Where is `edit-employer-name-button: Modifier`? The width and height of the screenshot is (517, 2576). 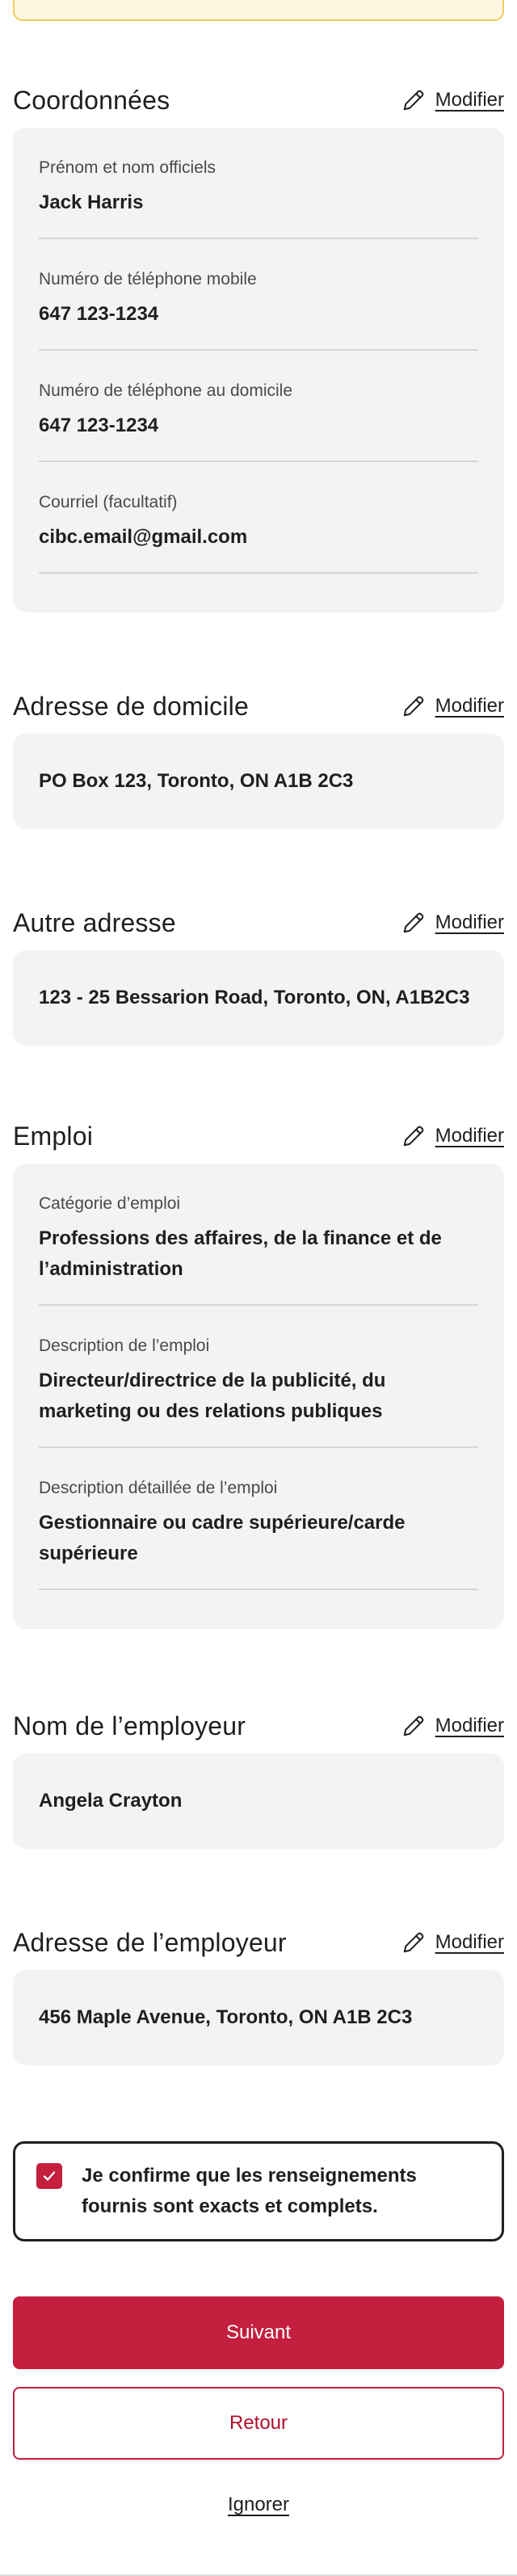
edit-employer-name-button: Modifier is located at coordinates (452, 1726).